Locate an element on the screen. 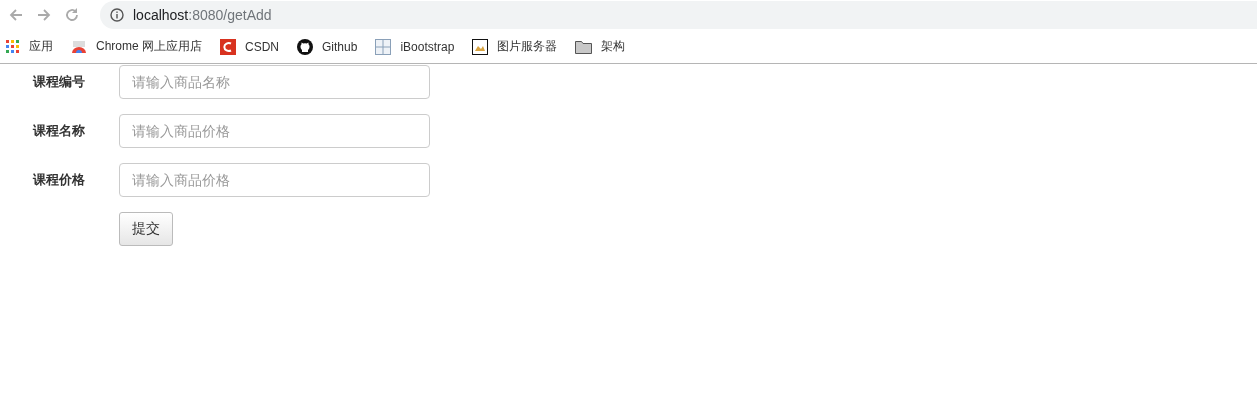 The height and width of the screenshot is (410, 1257). input-field: 请输入商品名称 is located at coordinates (274, 82).